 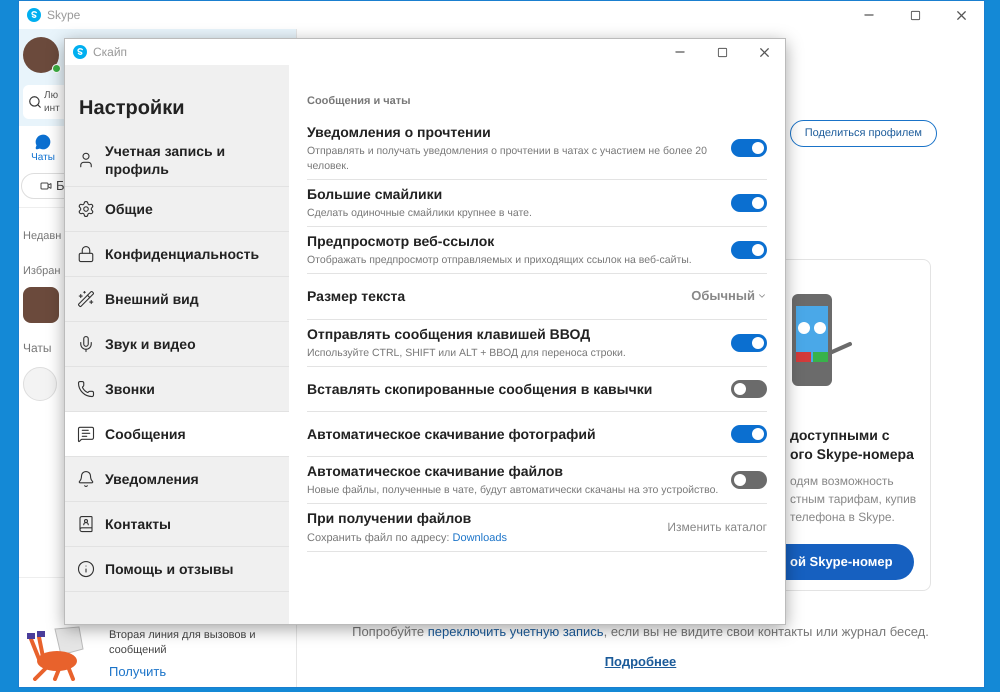 I want to click on section-label: Избран, so click(x=41, y=271).